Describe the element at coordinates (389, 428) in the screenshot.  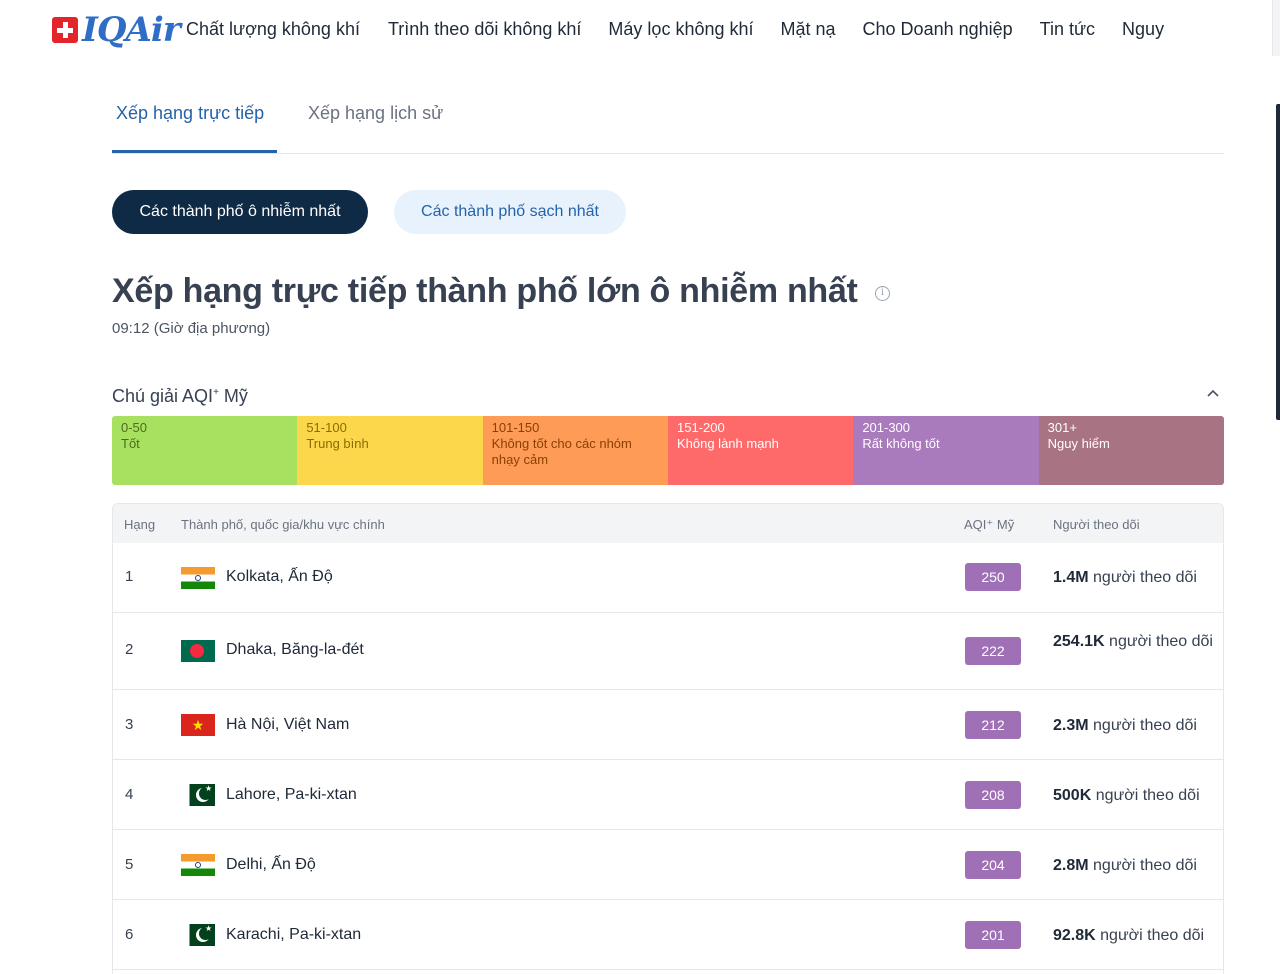
I see `legend-range: 51-100` at that location.